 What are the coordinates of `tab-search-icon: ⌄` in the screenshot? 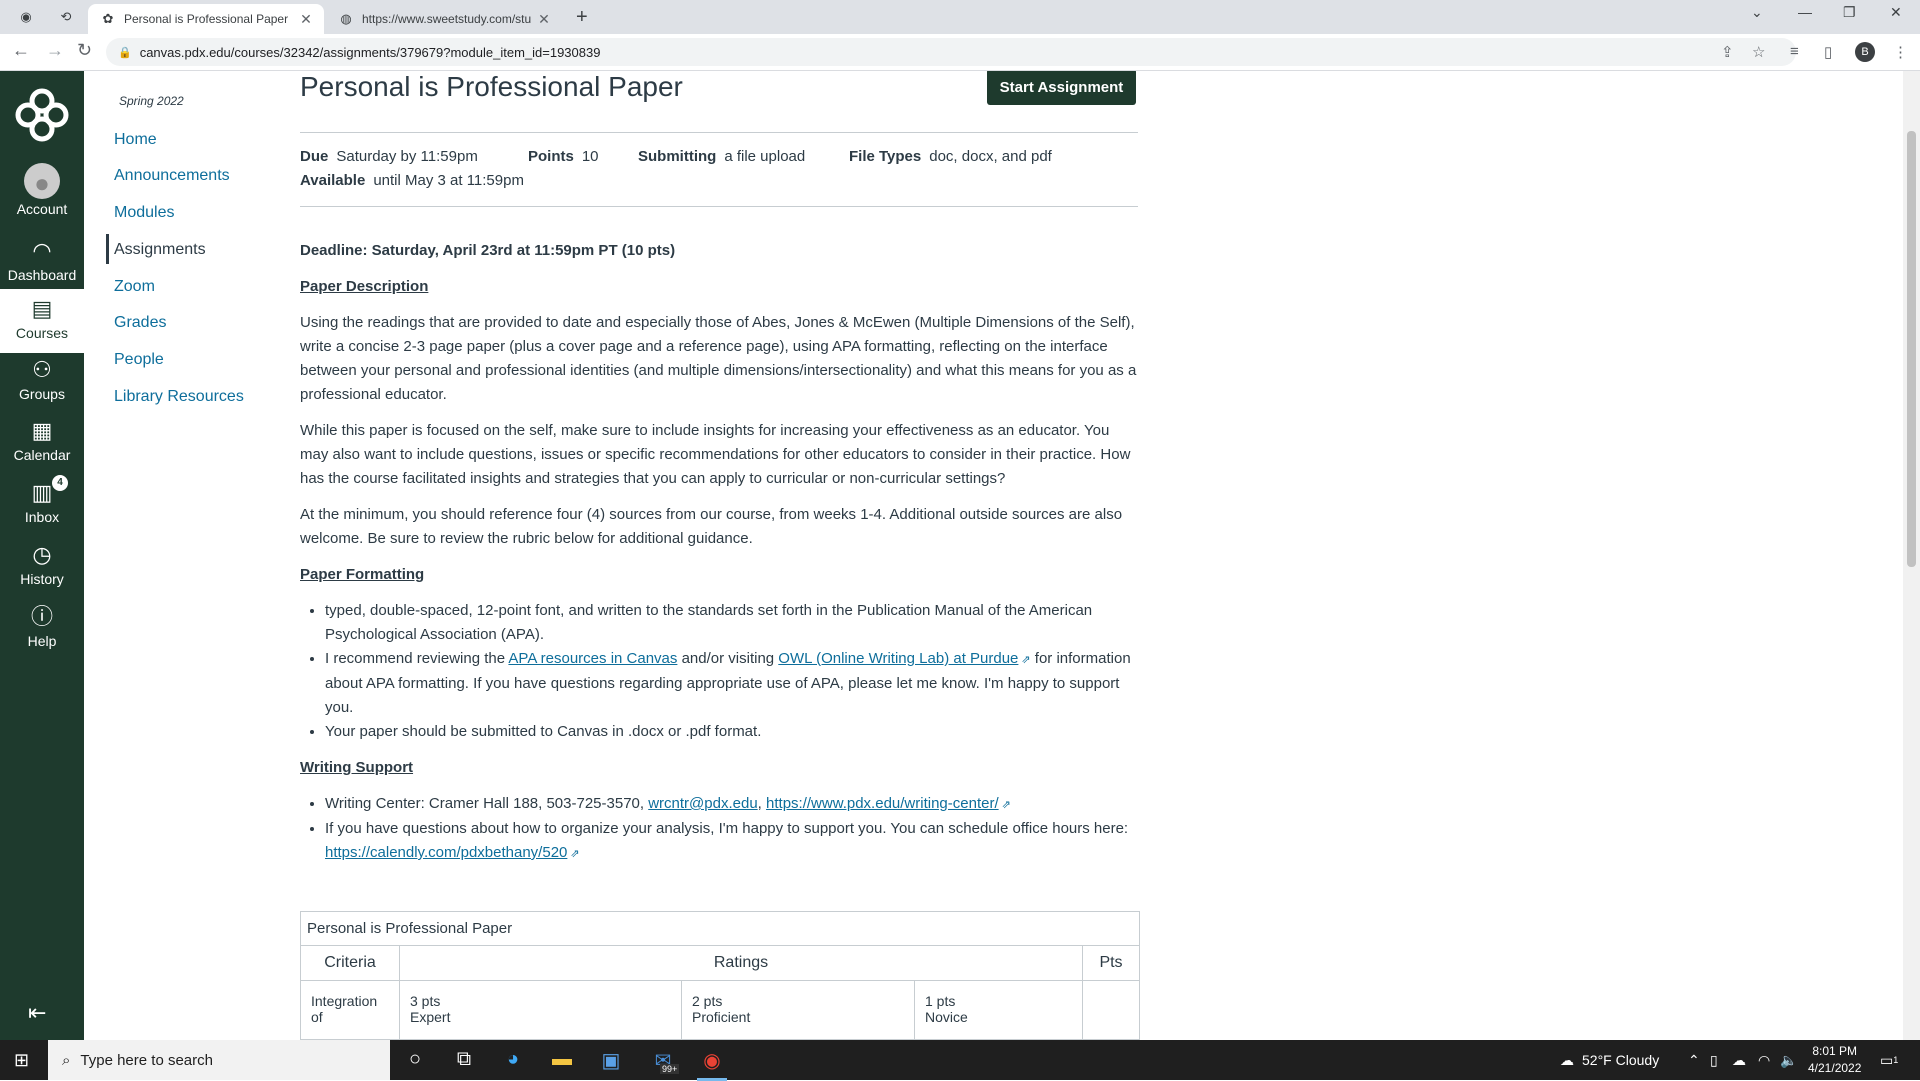 It's located at (1757, 12).